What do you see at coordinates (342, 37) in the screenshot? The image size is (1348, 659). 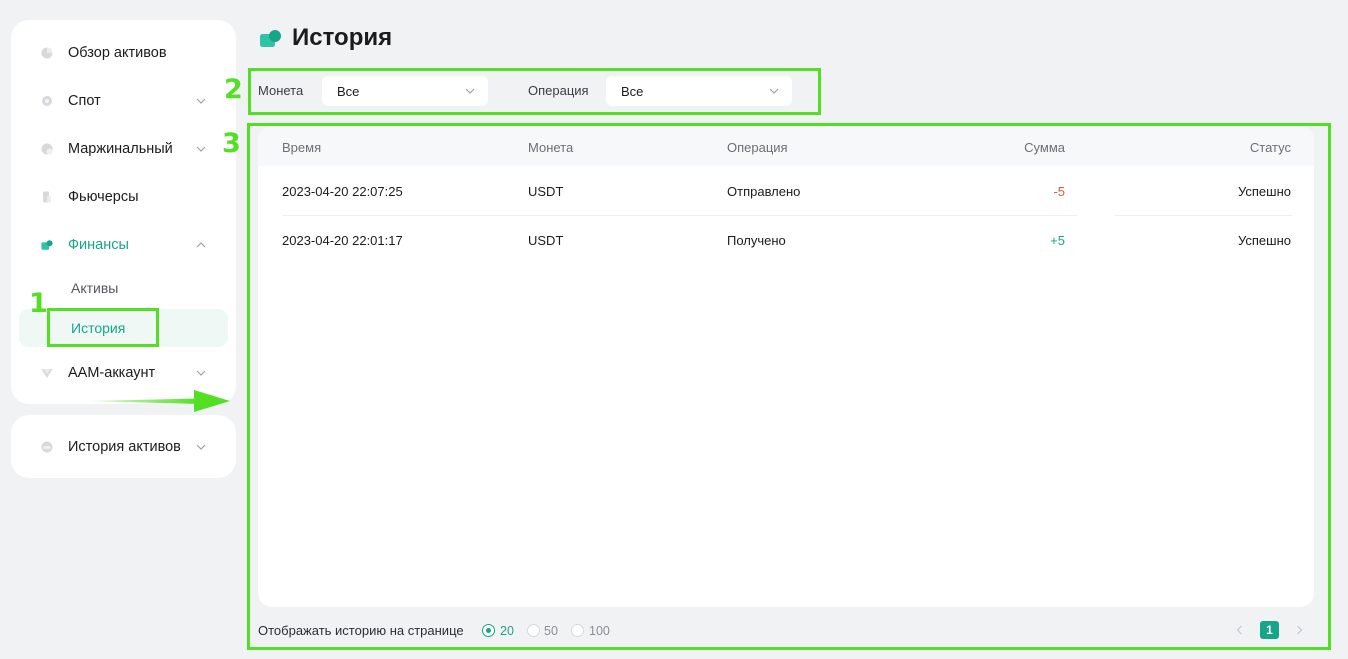 I see `page-title: История` at bounding box center [342, 37].